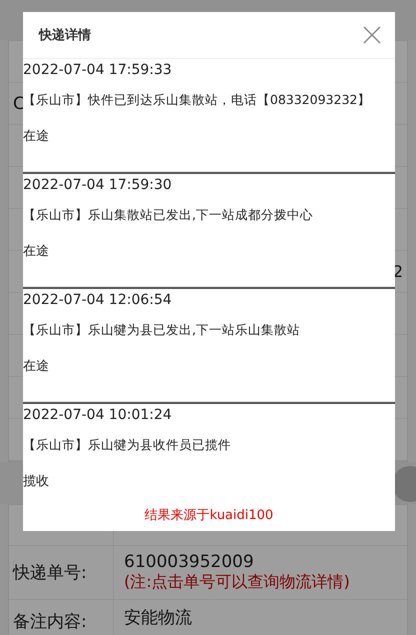 The height and width of the screenshot is (635, 416). What do you see at coordinates (161, 330) in the screenshot?
I see `tracking-message: 【乐山市】乐山犍为县已发出,下一站乐山集散站` at bounding box center [161, 330].